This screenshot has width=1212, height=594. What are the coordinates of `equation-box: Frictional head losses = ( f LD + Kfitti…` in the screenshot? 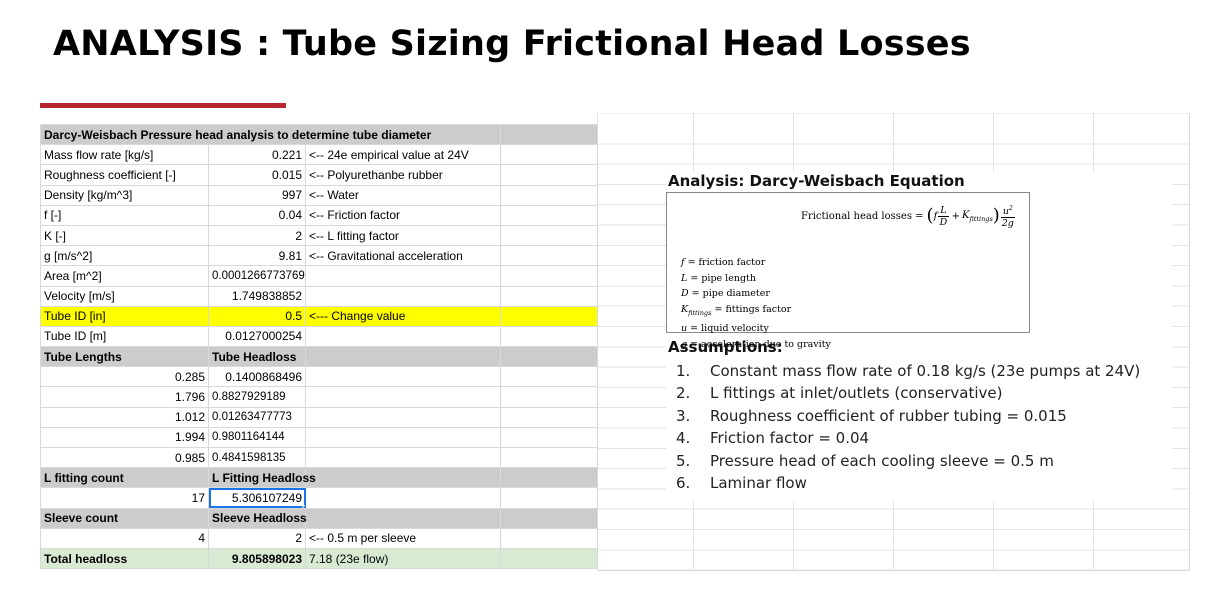 It's located at (848, 271).